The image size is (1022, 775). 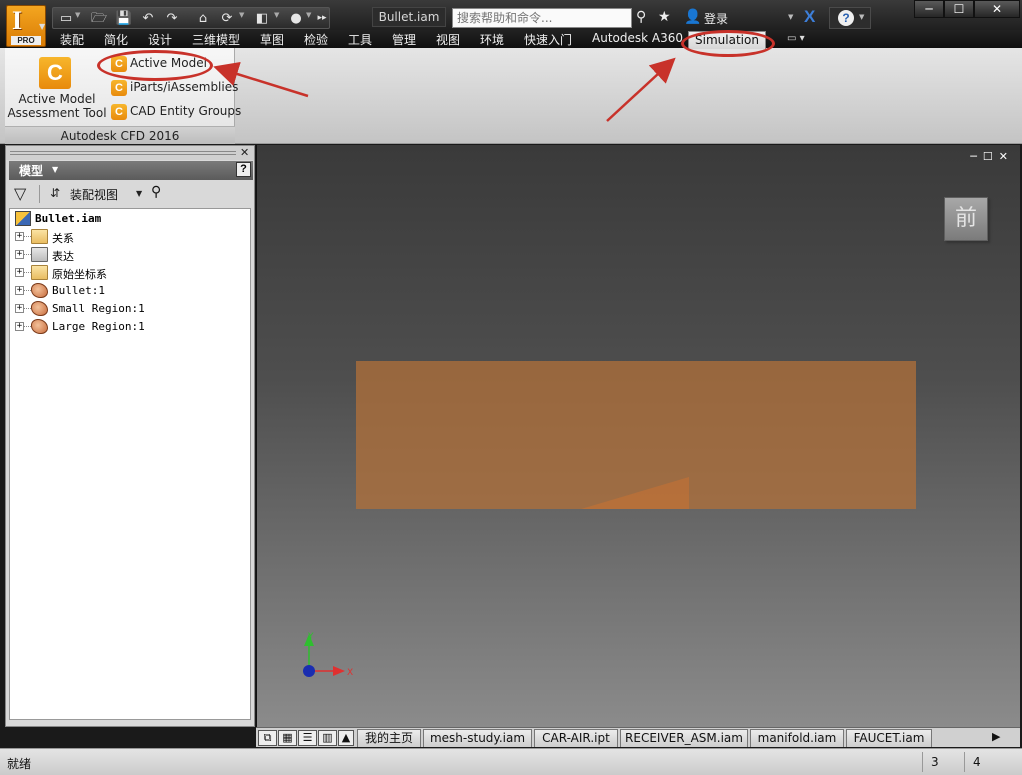 What do you see at coordinates (350, 673) in the screenshot?
I see `axis-x-label: X` at bounding box center [350, 673].